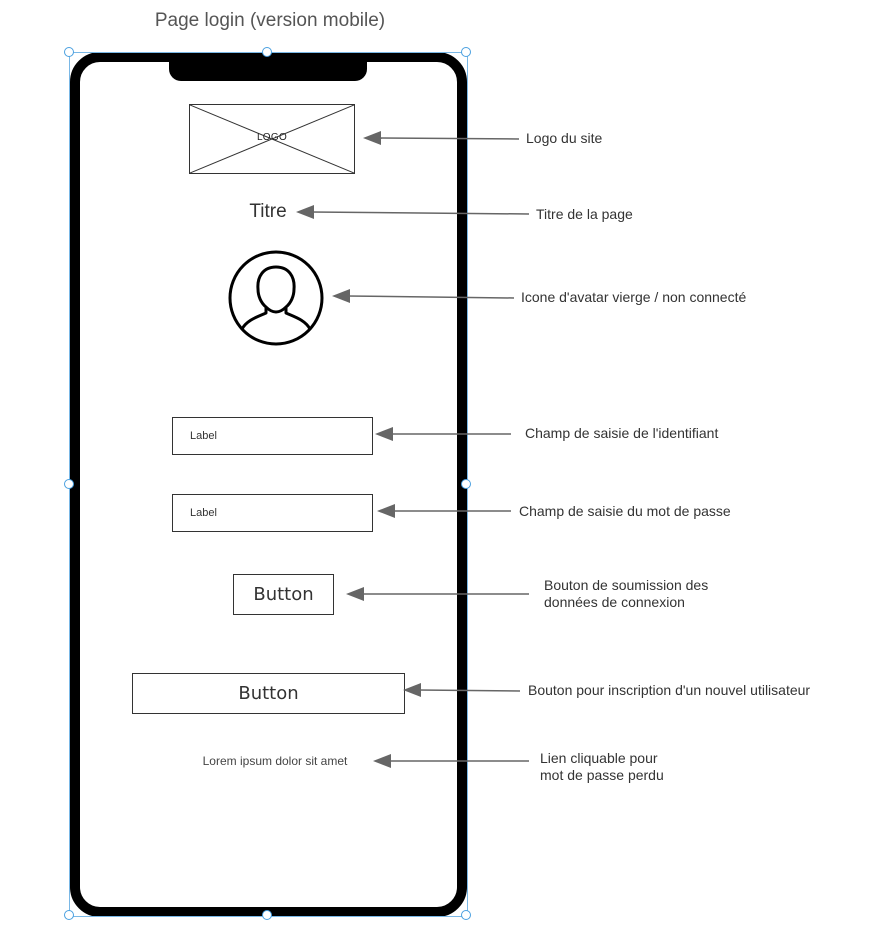  I want to click on annotation-forgot: Lien cliquable pour mot de passe perdu, so click(602, 767).